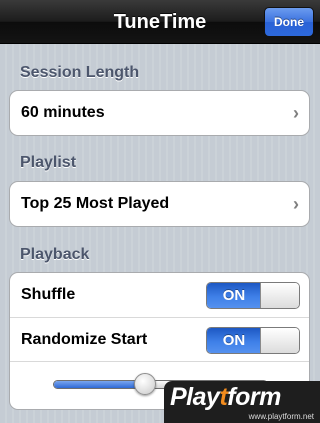 This screenshot has height=423, width=320. Describe the element at coordinates (225, 397) in the screenshot. I see `watermark-logo: Playtform` at that location.